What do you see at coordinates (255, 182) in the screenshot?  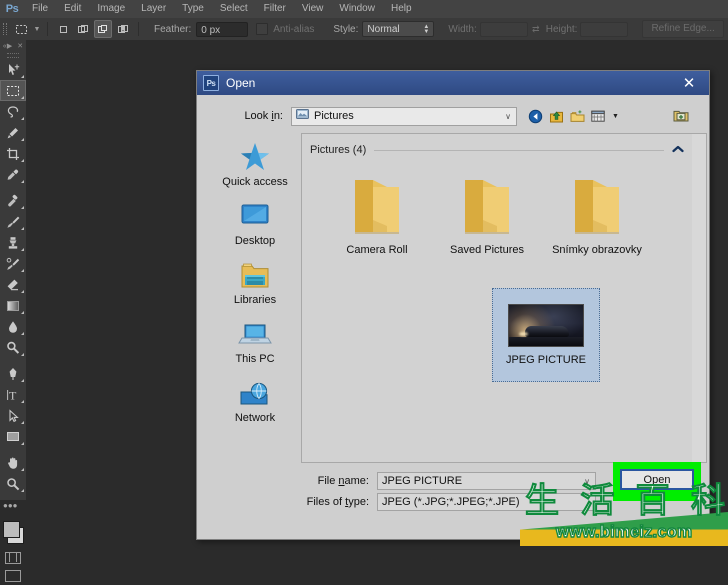 I see `place-label: Quick access` at bounding box center [255, 182].